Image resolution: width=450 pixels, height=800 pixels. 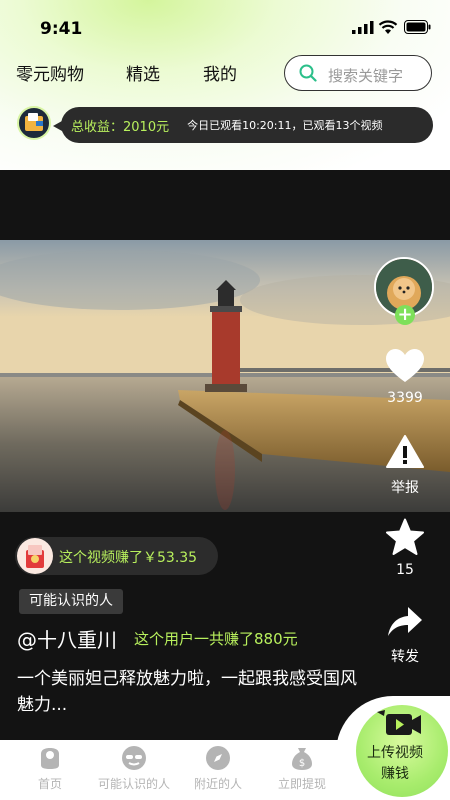 I want to click on wifi-icon, so click(x=388, y=27).